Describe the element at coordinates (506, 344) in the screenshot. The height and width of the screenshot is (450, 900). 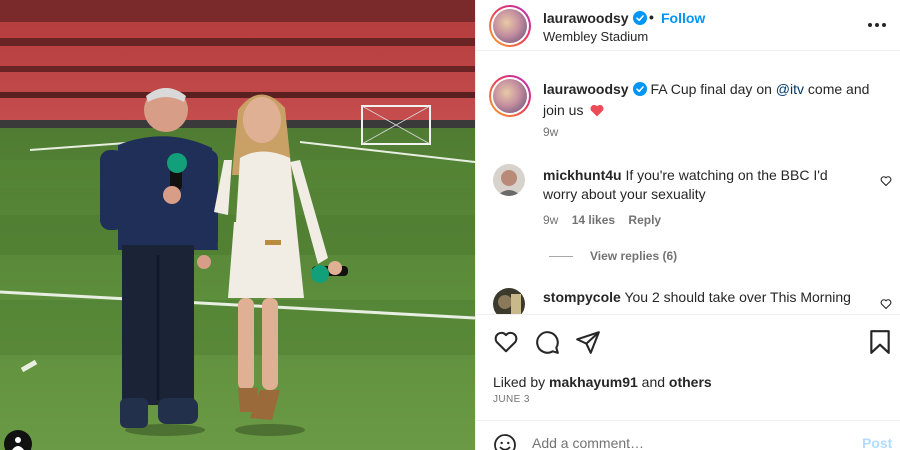
I see `like-heart-icon` at that location.